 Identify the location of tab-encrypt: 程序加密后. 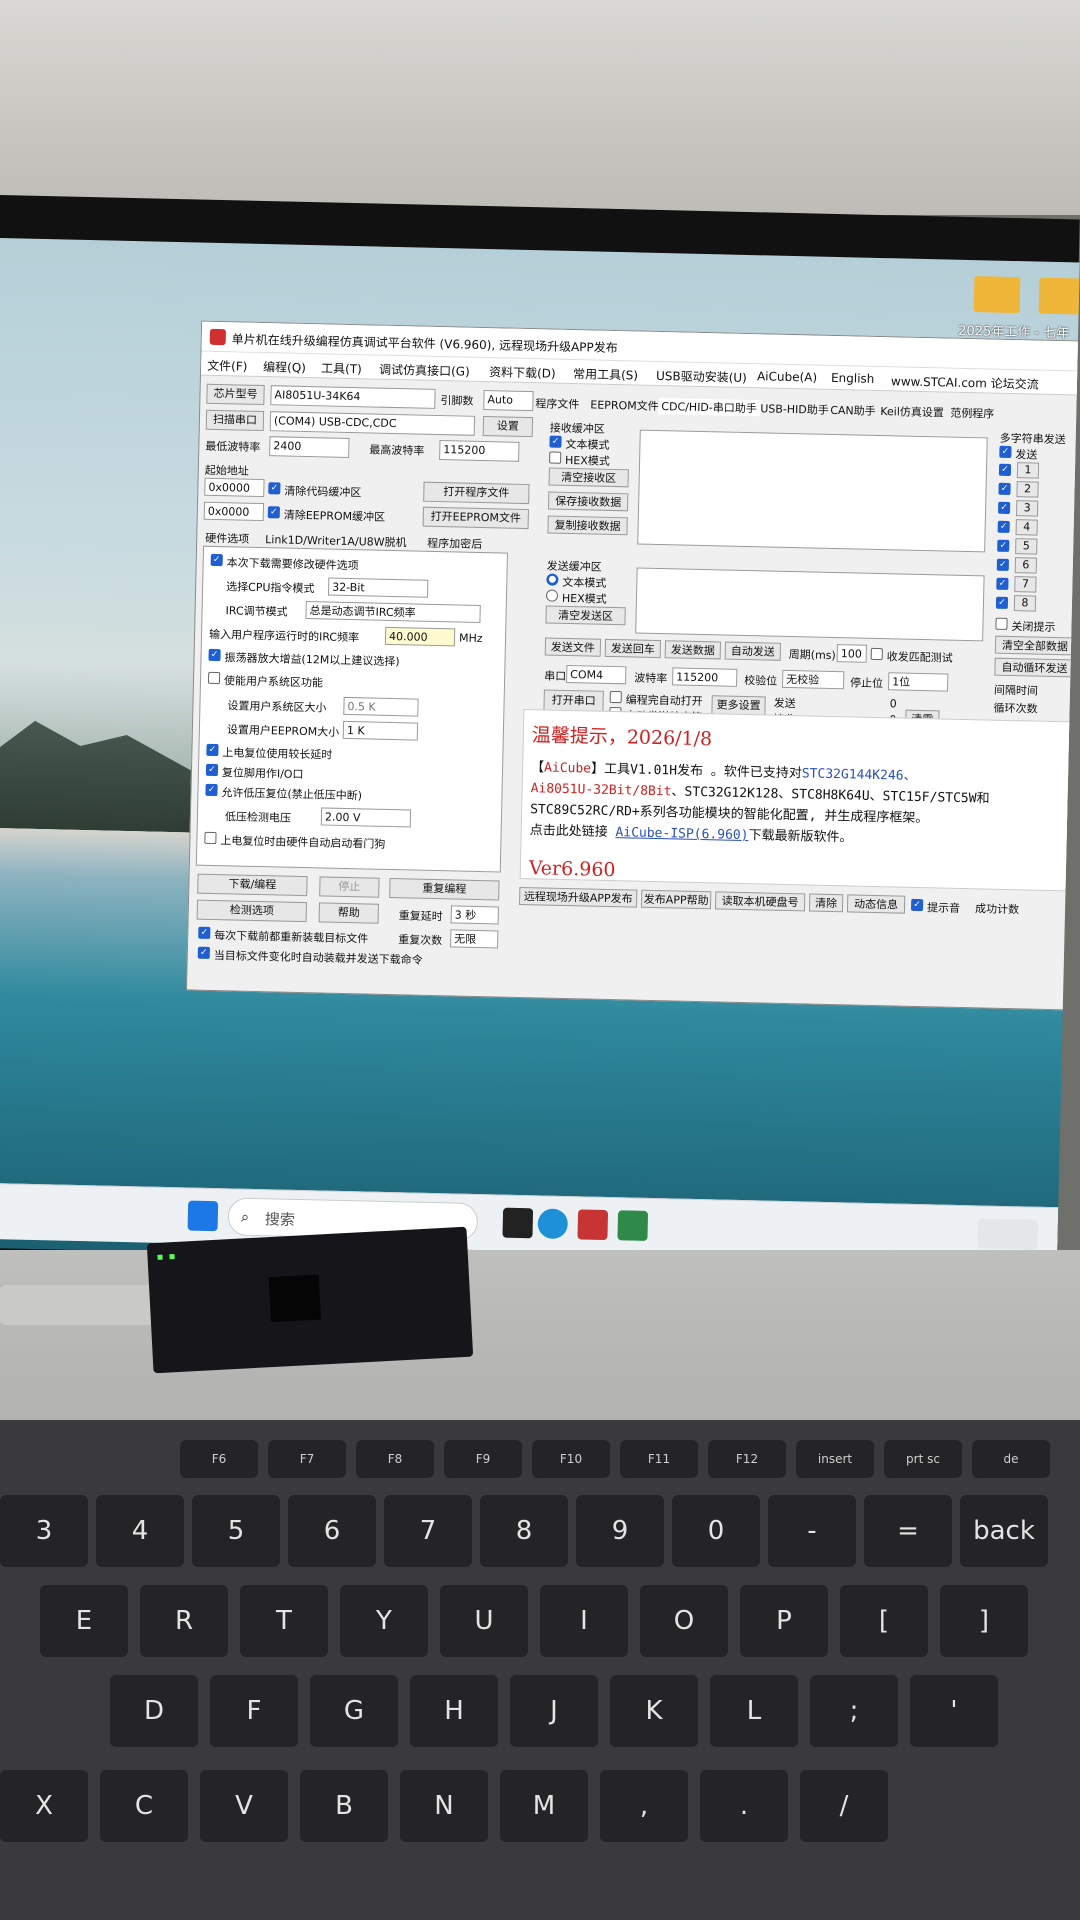
(454, 543).